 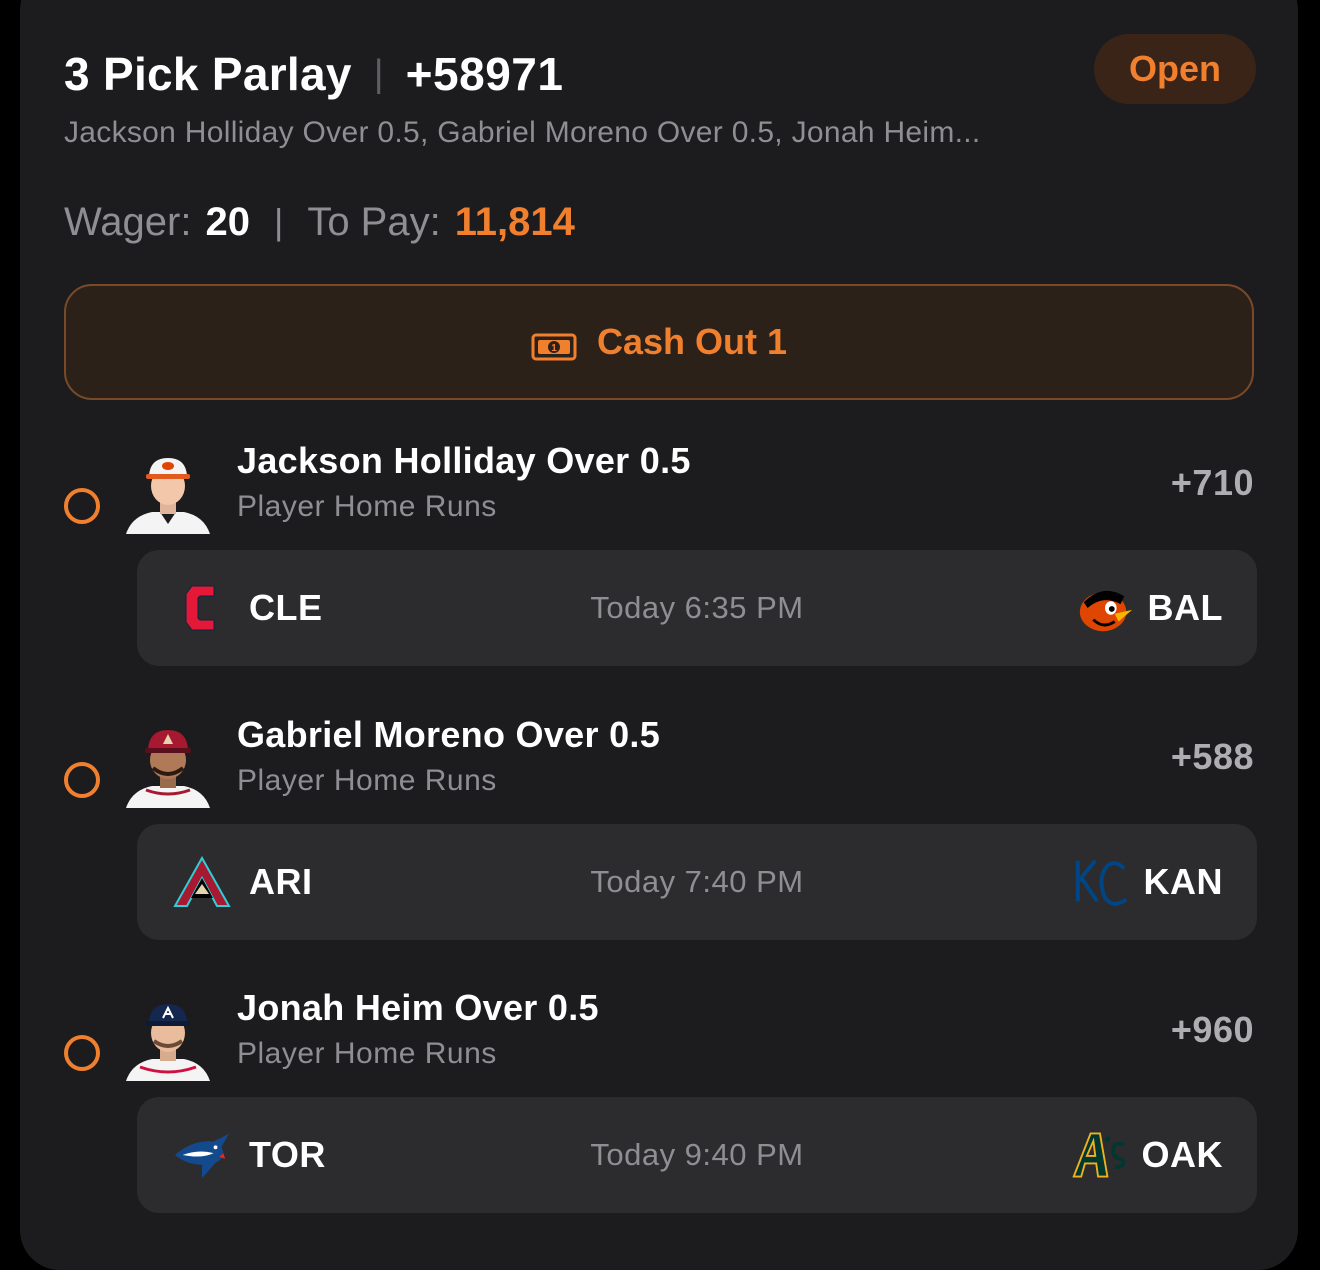 I want to click on pick-selection: Jackson Holliday Over 0.5, so click(x=464, y=460).